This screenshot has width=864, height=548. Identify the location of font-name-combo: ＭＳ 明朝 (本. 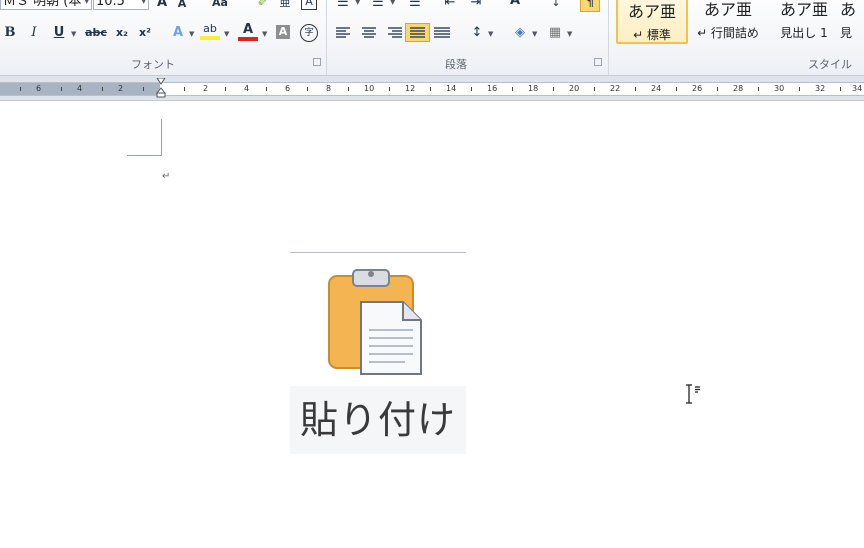
(46, 5).